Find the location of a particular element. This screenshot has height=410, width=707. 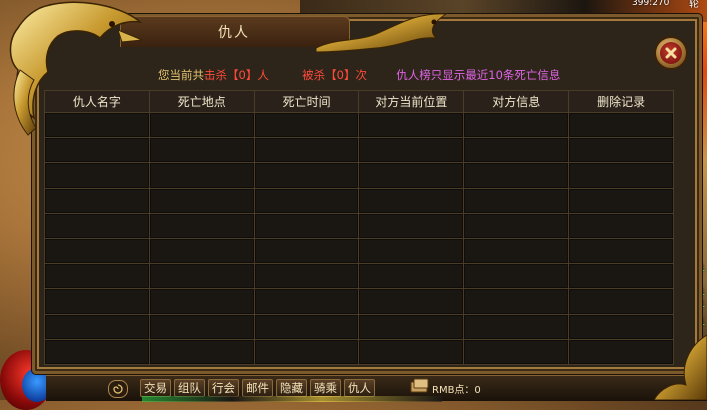

column-header: 死亡地点 is located at coordinates (201, 101).